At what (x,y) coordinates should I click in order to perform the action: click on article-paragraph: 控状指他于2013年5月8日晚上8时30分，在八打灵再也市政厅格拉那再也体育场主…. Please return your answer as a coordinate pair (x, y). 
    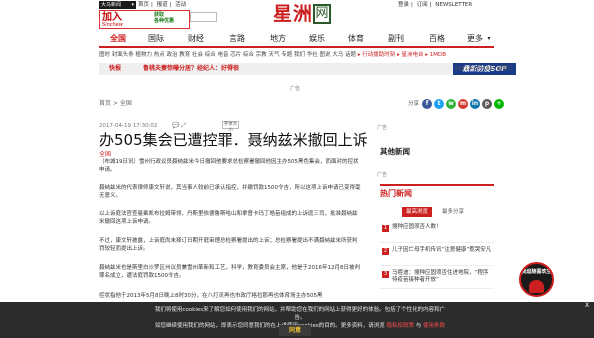
    Looking at the image, I should click on (211, 296).